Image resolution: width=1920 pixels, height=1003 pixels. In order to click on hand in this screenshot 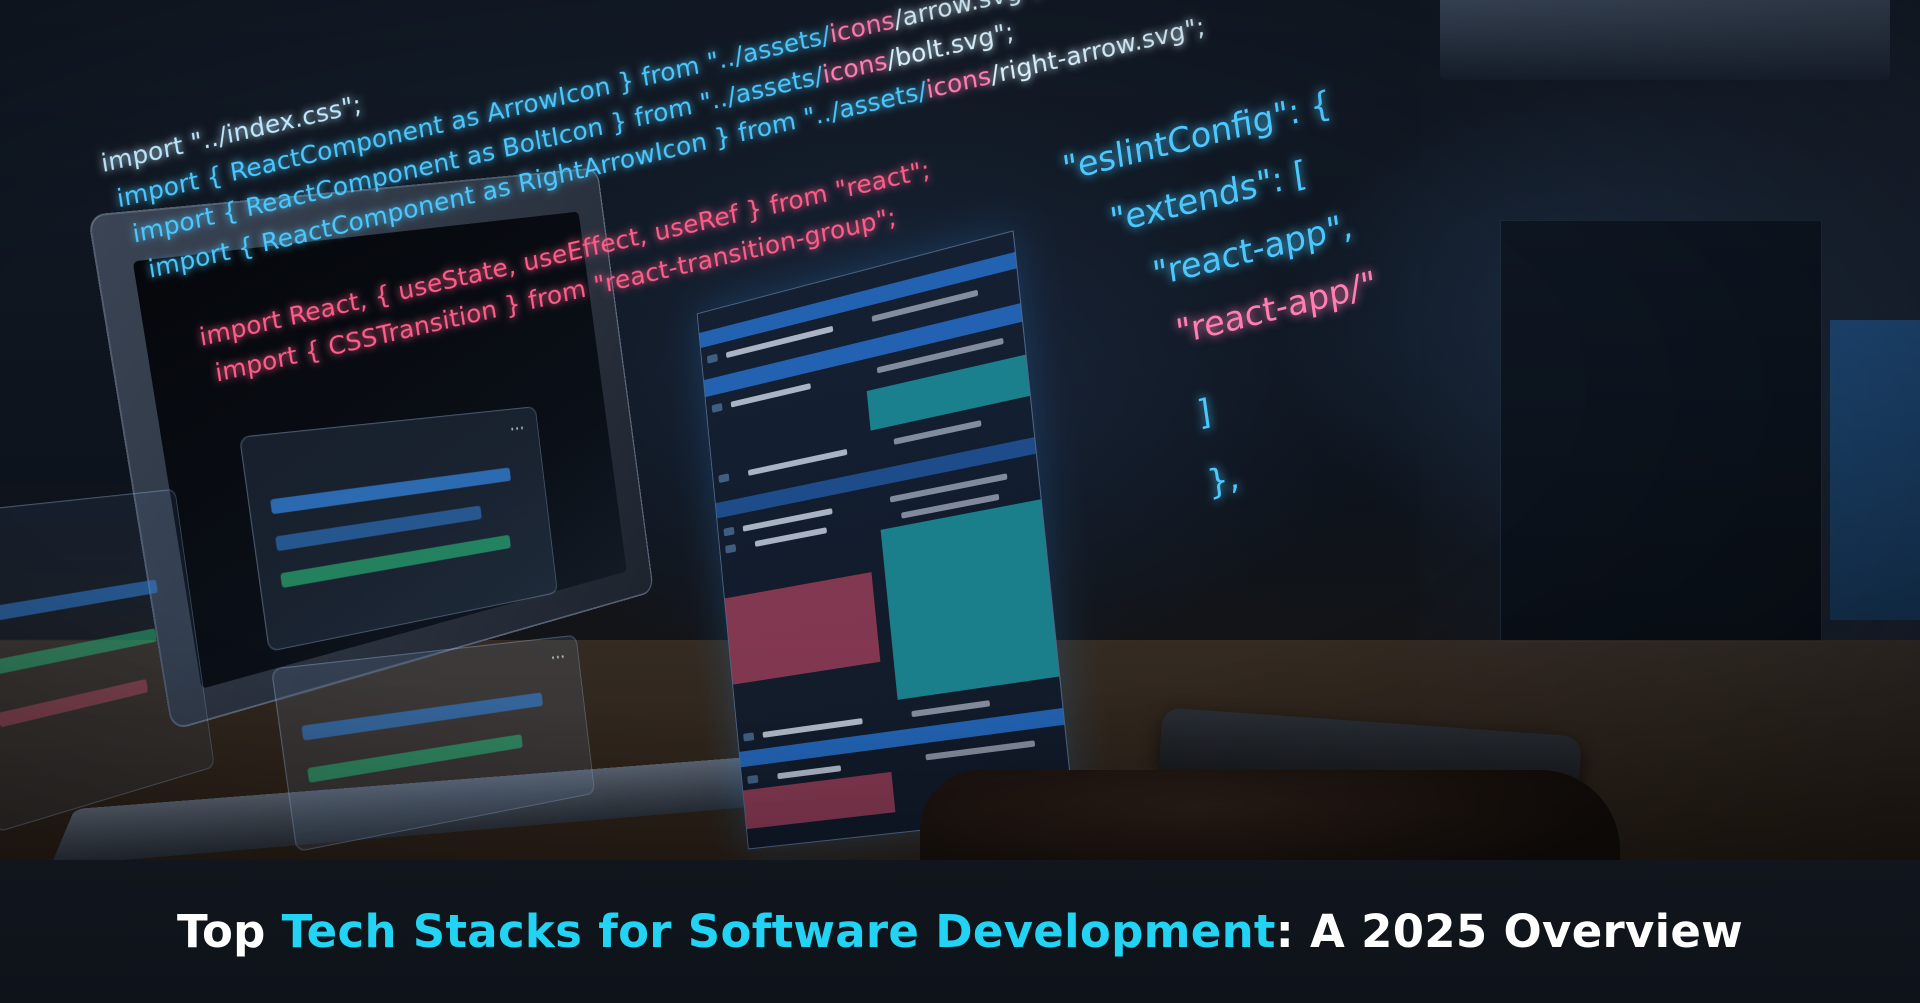, I will do `click(1270, 815)`.